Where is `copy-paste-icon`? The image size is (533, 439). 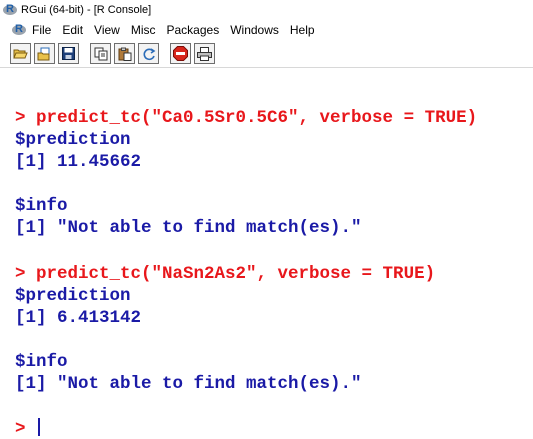
copy-paste-icon is located at coordinates (149, 53).